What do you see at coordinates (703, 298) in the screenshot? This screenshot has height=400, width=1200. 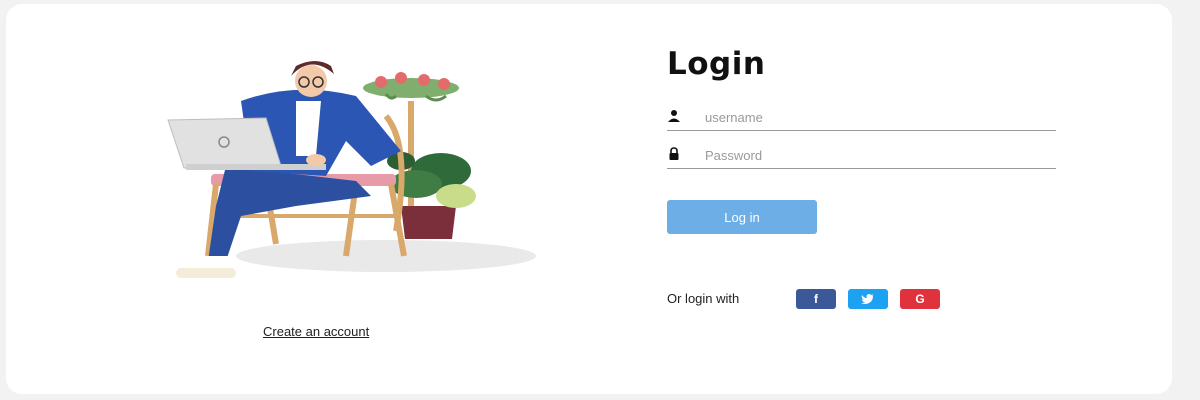 I see `social-login-label: Or login with` at bounding box center [703, 298].